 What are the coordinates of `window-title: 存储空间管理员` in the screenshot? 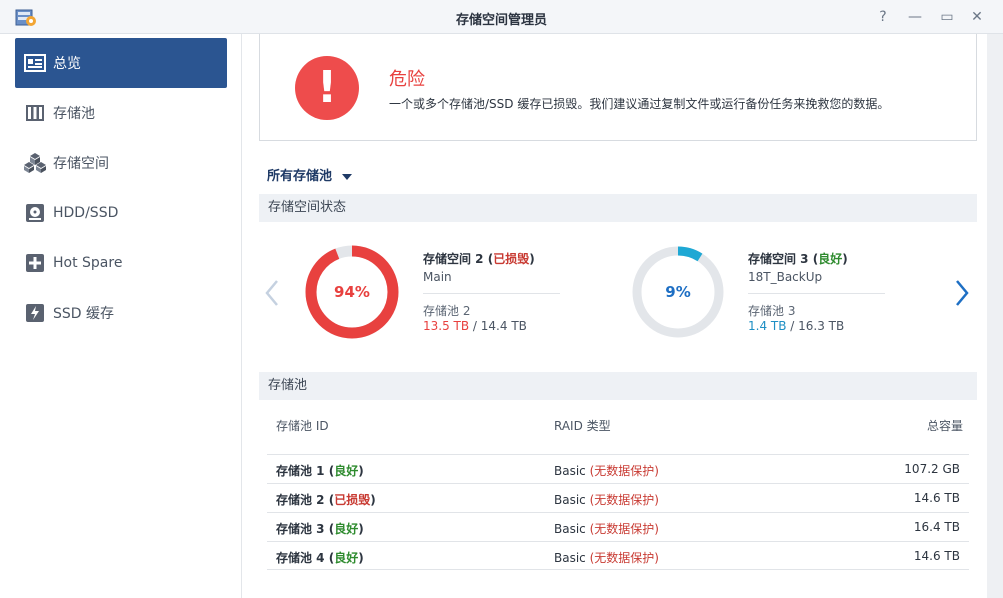 It's located at (501, 20).